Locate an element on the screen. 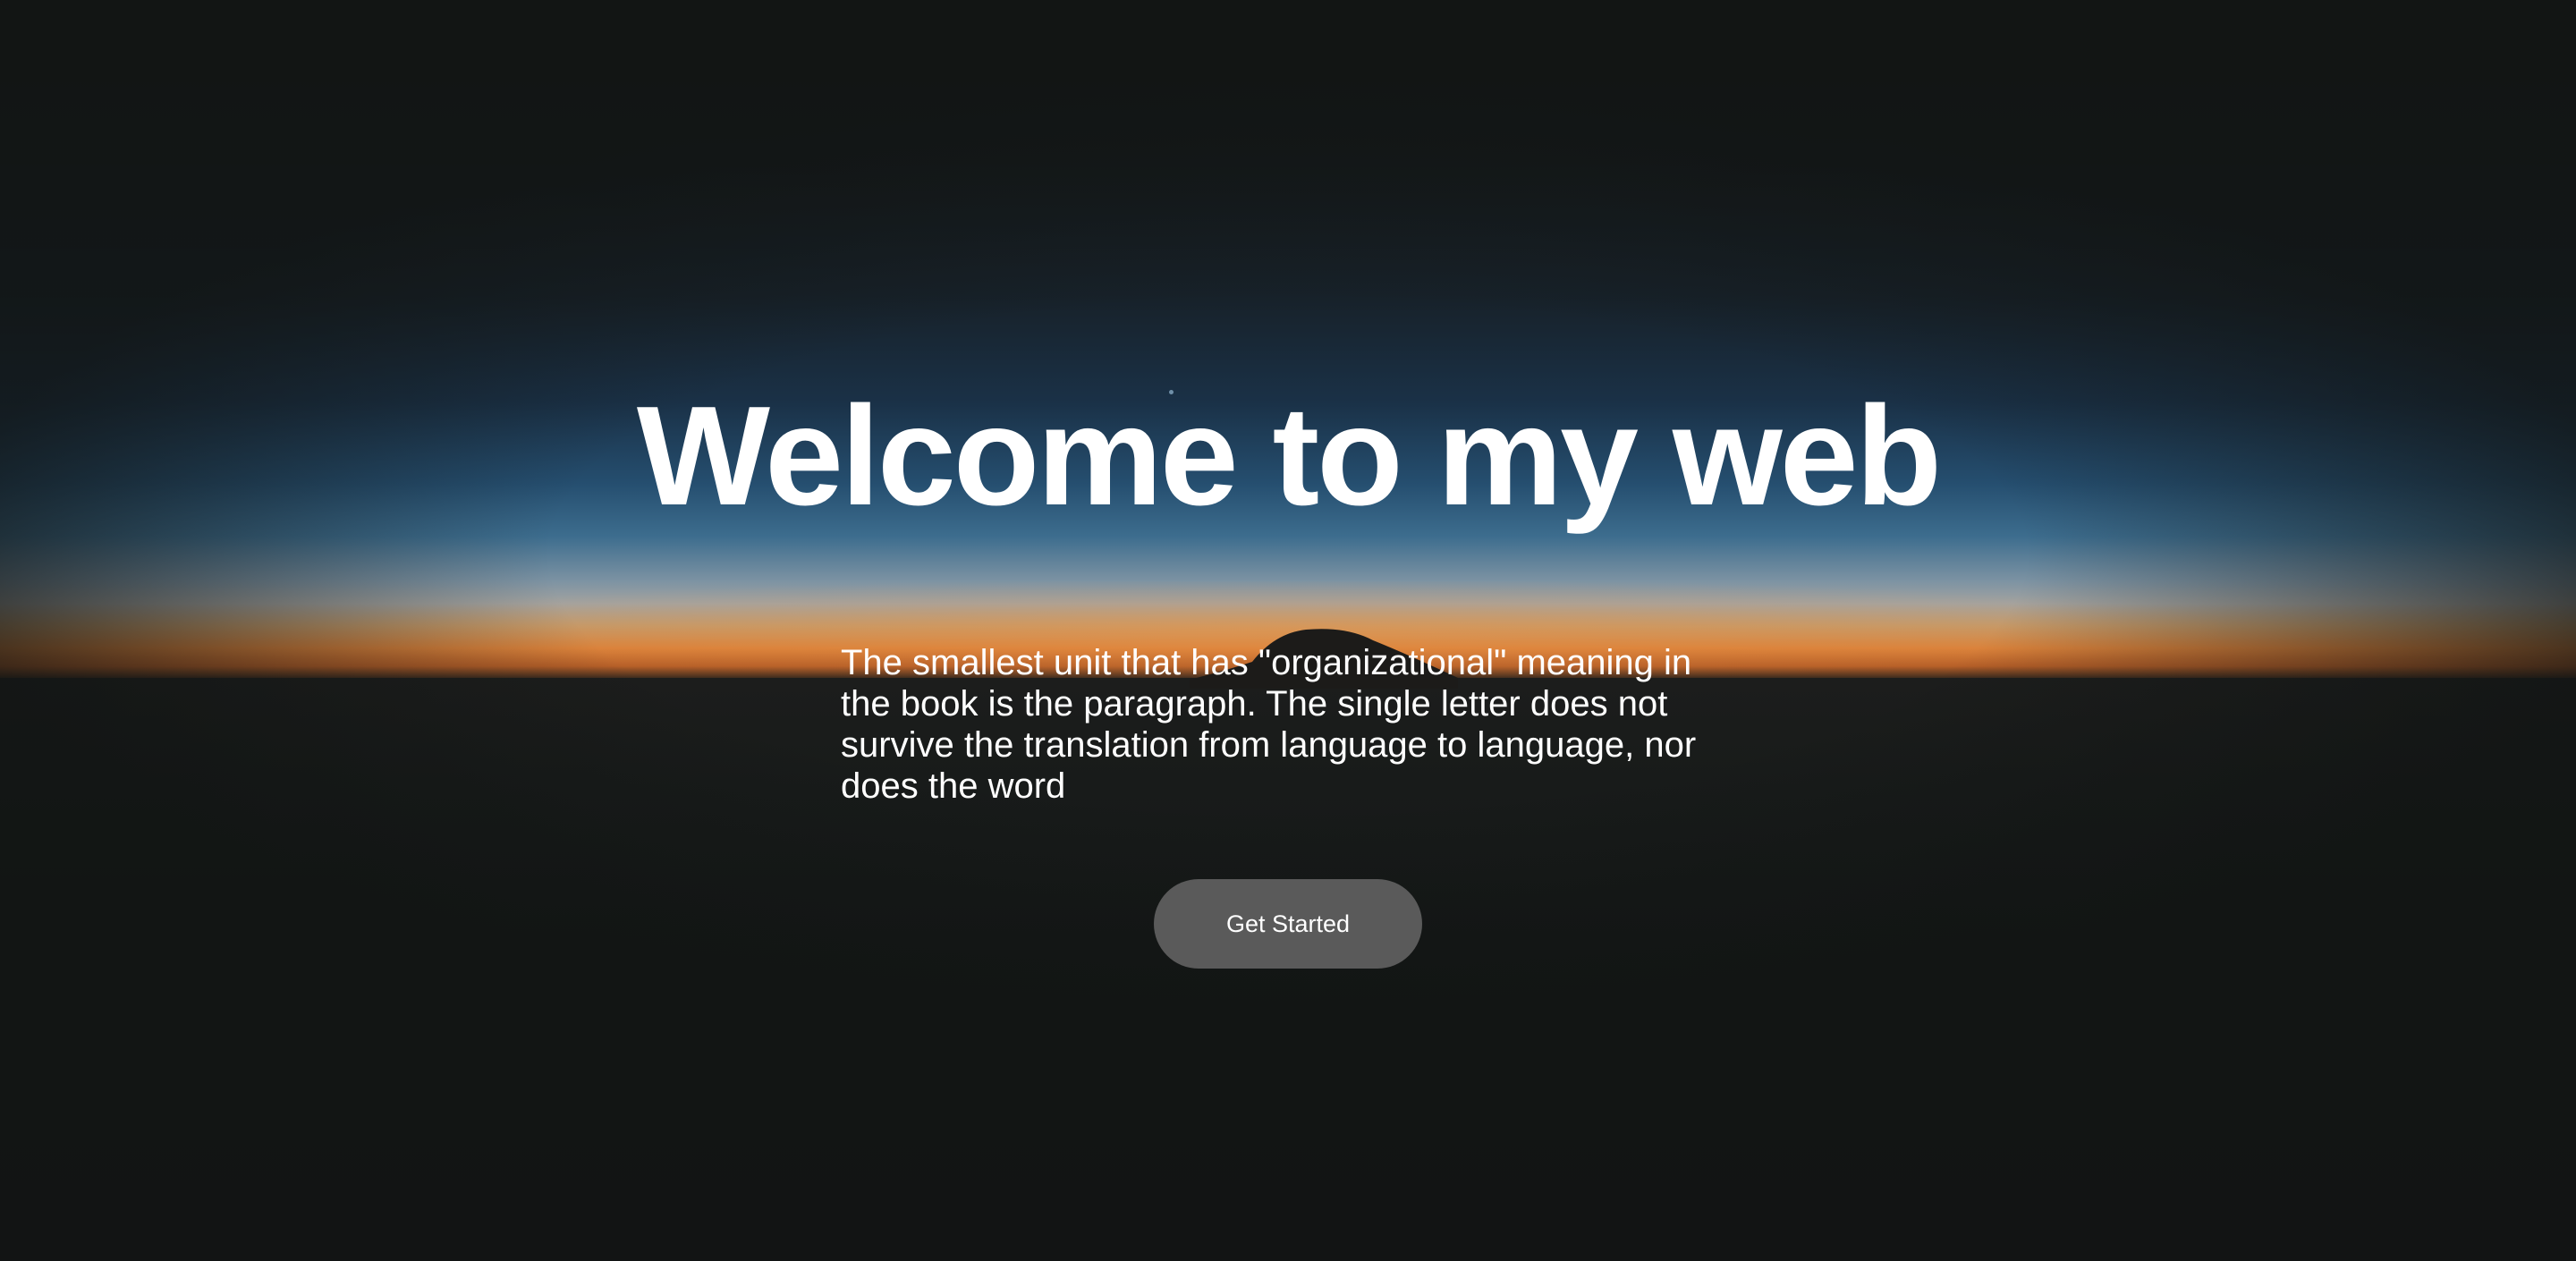  get-started-button: Get Started is located at coordinates (1288, 924).